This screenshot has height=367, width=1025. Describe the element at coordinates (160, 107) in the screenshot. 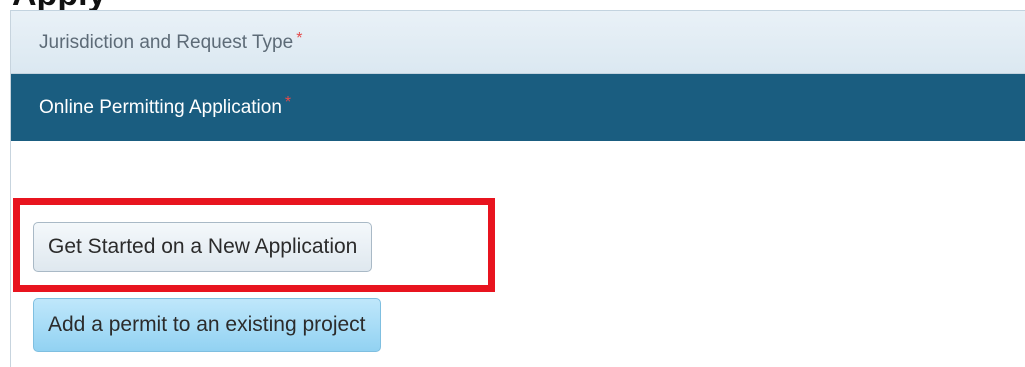

I see `section-label: Online Permitting Application` at that location.